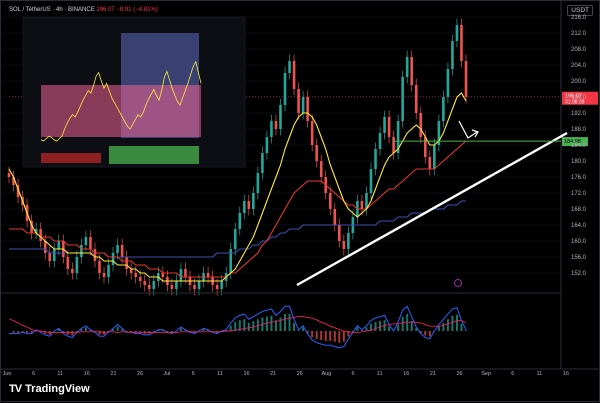 This screenshot has width=600, height=403. I want to click on x-tick-label: Sep, so click(486, 374).